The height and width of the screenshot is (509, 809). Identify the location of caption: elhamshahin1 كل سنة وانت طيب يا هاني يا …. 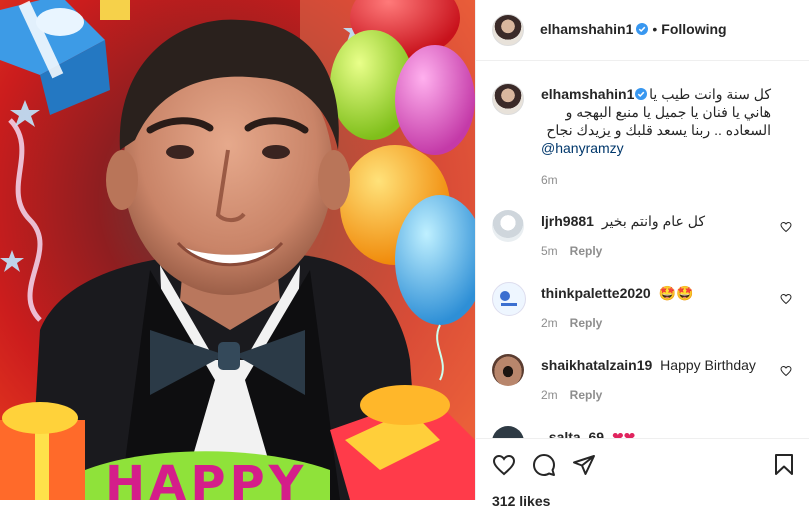
(656, 137).